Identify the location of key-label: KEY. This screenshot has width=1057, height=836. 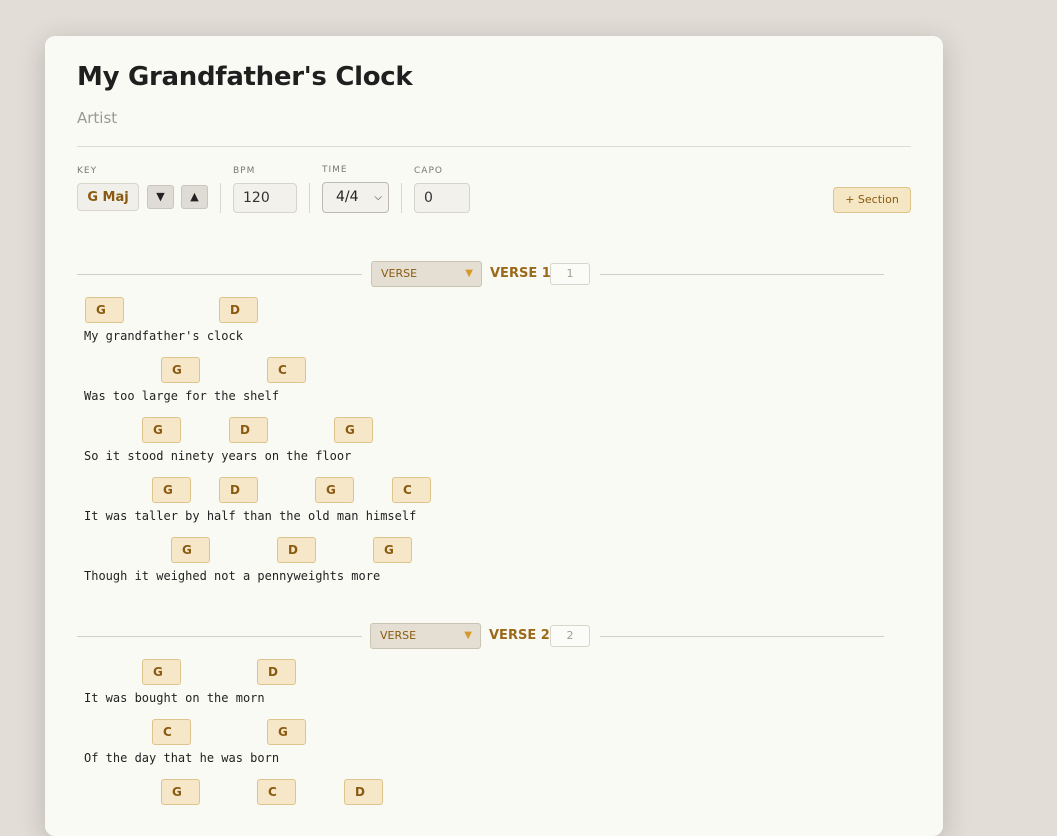
(87, 171).